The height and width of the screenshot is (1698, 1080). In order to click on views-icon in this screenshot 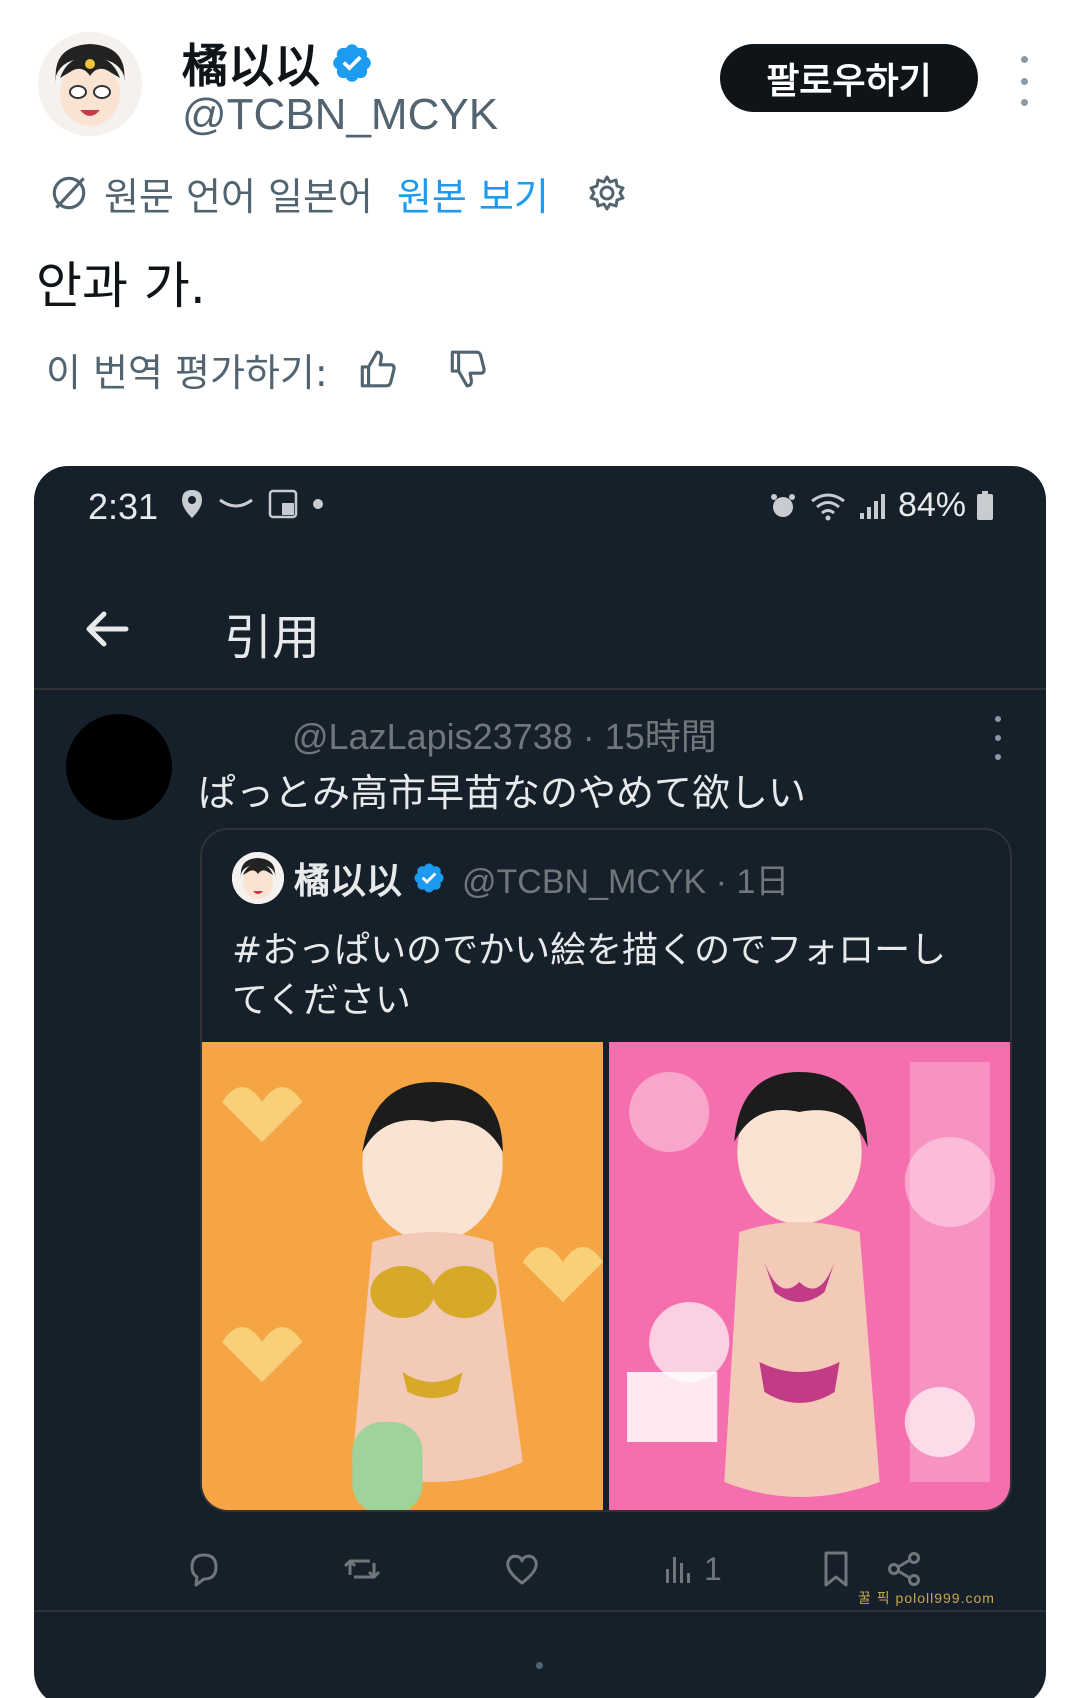, I will do `click(678, 1570)`.